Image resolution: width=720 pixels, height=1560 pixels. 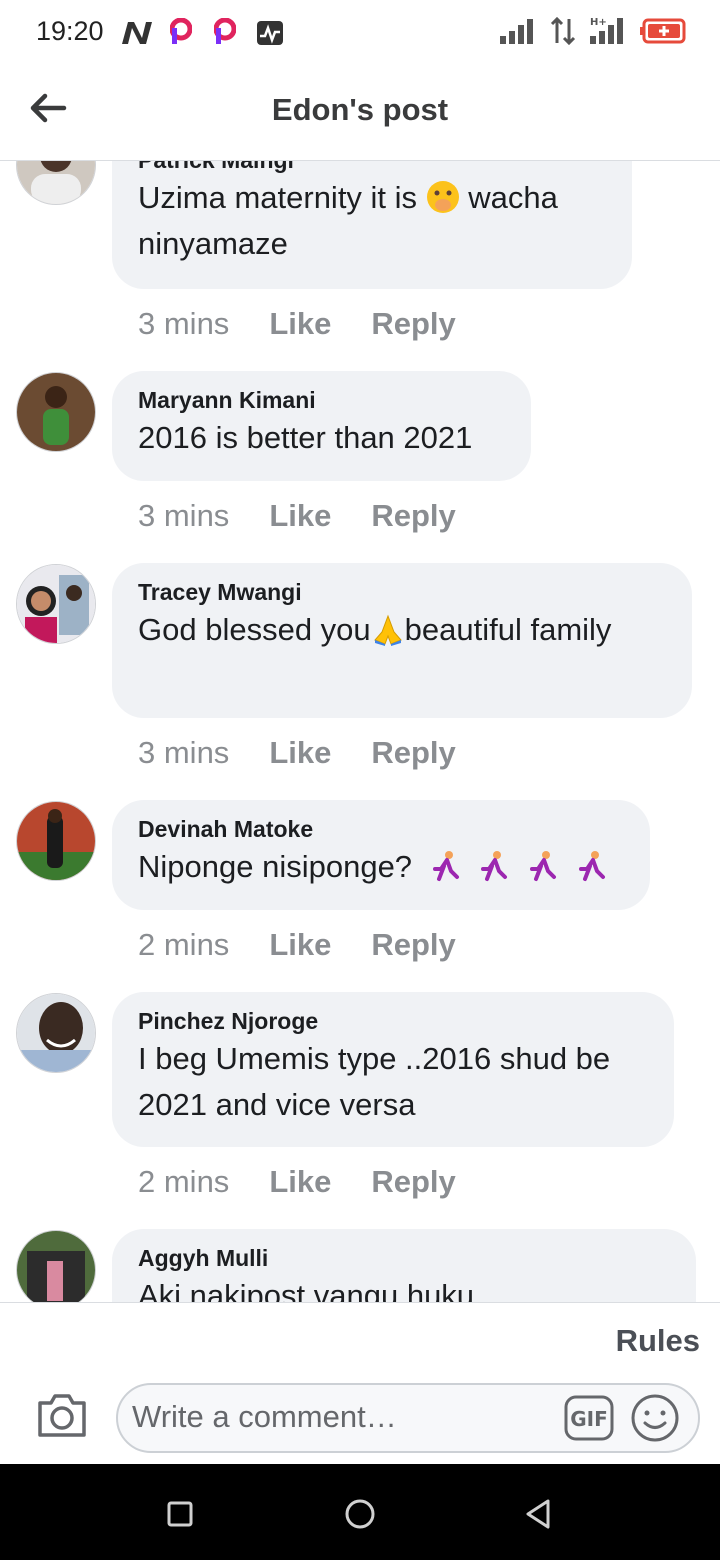 I want to click on comment-bubble: Aggyh Mulli Aki nakipost vangu huku, so click(x=404, y=1265).